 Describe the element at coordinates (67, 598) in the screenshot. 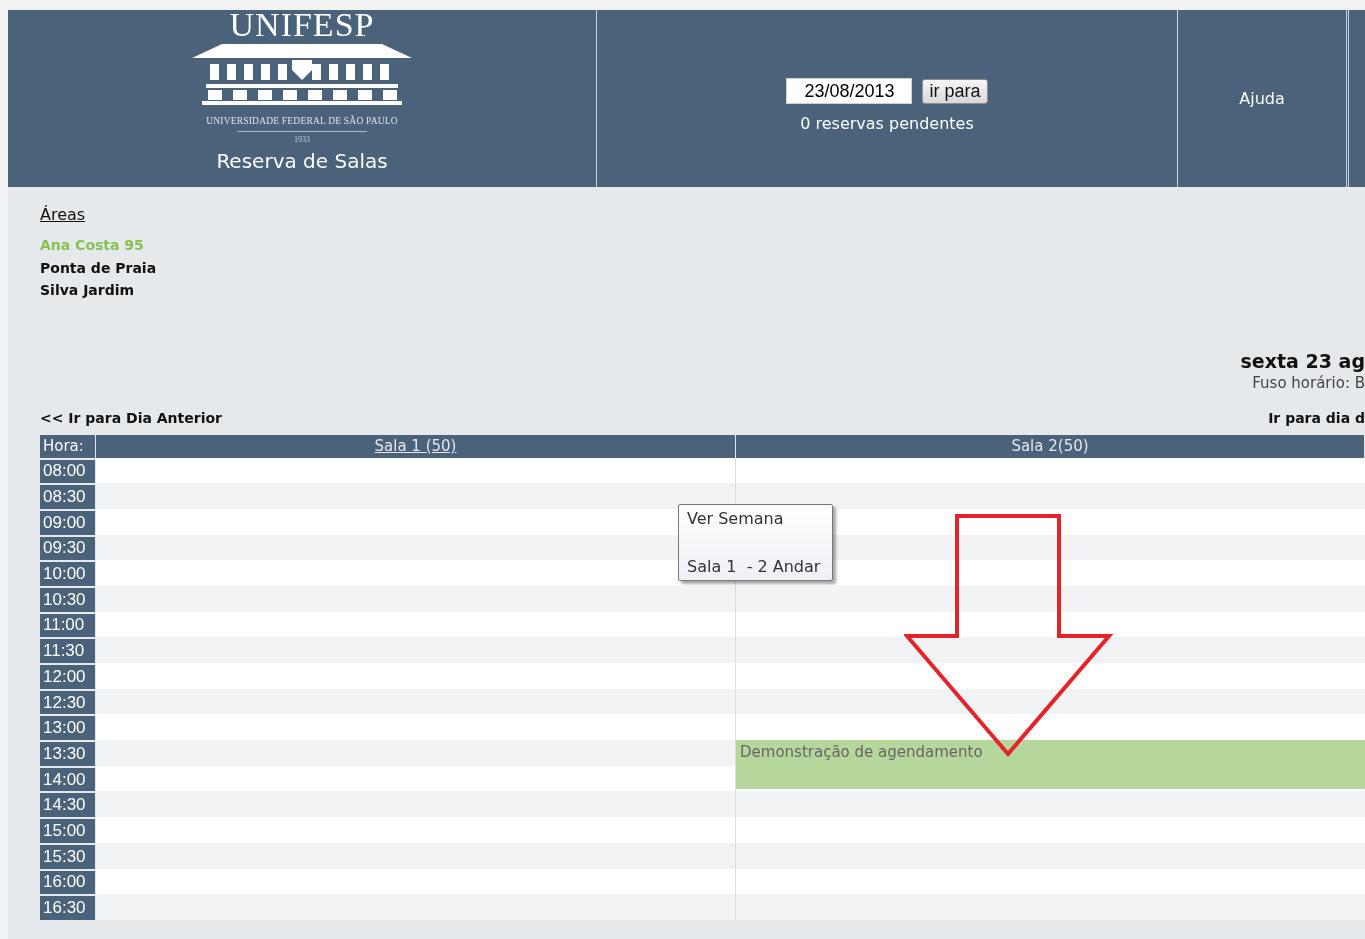

I see `time-label: 10:30` at that location.